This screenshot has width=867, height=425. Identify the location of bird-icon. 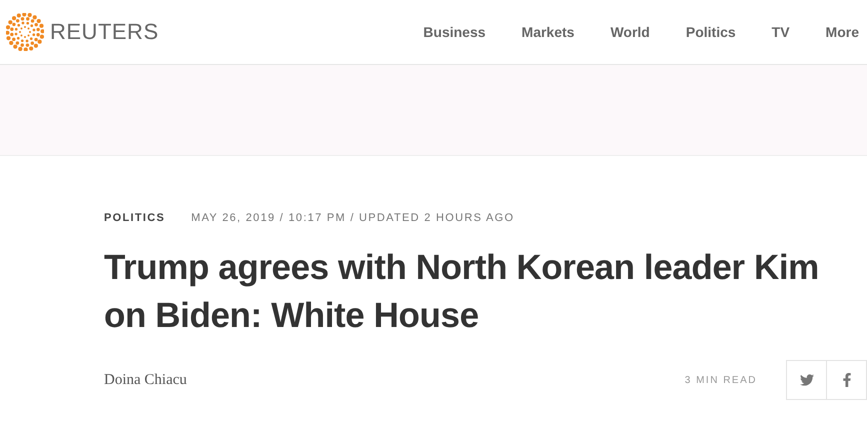
(807, 380).